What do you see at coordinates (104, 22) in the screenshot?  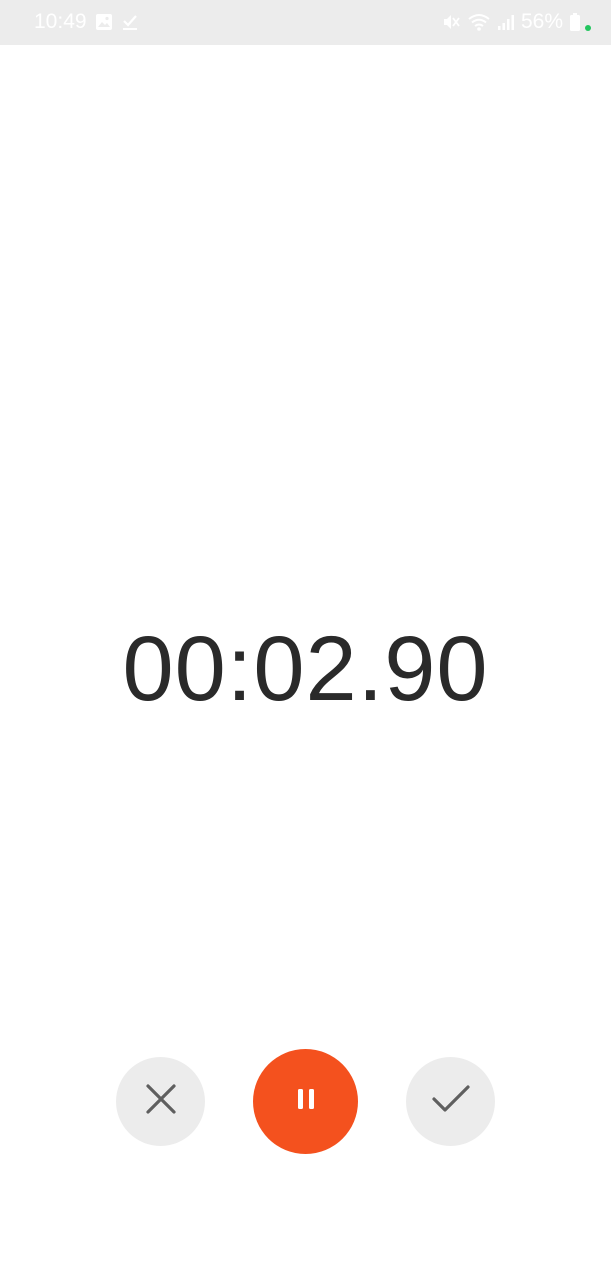 I see `image-icon` at bounding box center [104, 22].